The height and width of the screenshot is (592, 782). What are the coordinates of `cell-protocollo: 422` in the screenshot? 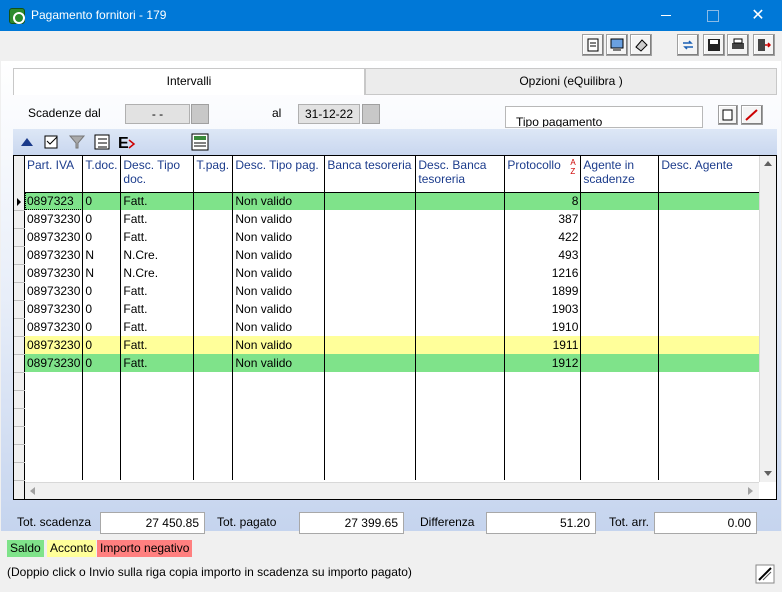 It's located at (543, 237).